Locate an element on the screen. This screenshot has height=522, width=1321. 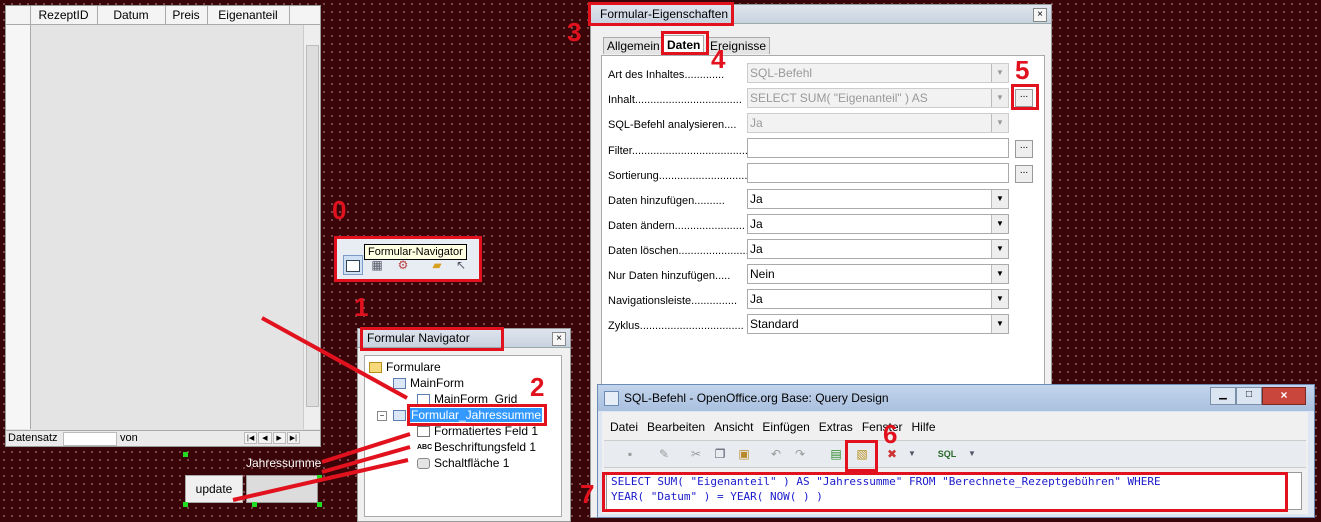
marker-0: 0 is located at coordinates (339, 210).